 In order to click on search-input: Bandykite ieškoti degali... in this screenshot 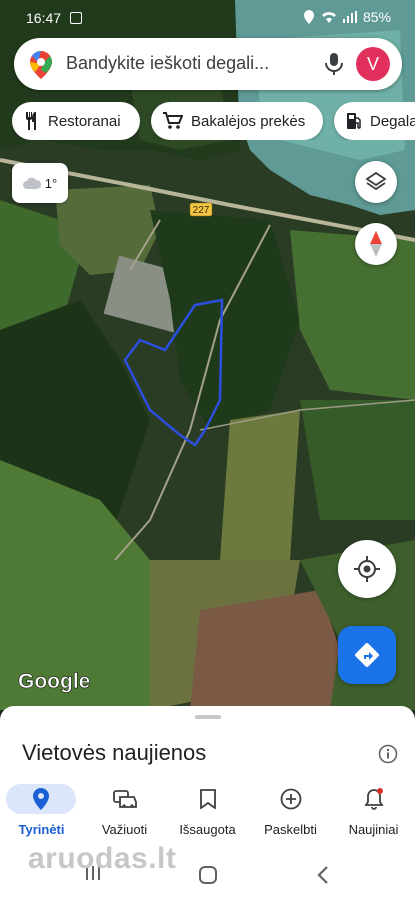, I will do `click(167, 63)`.